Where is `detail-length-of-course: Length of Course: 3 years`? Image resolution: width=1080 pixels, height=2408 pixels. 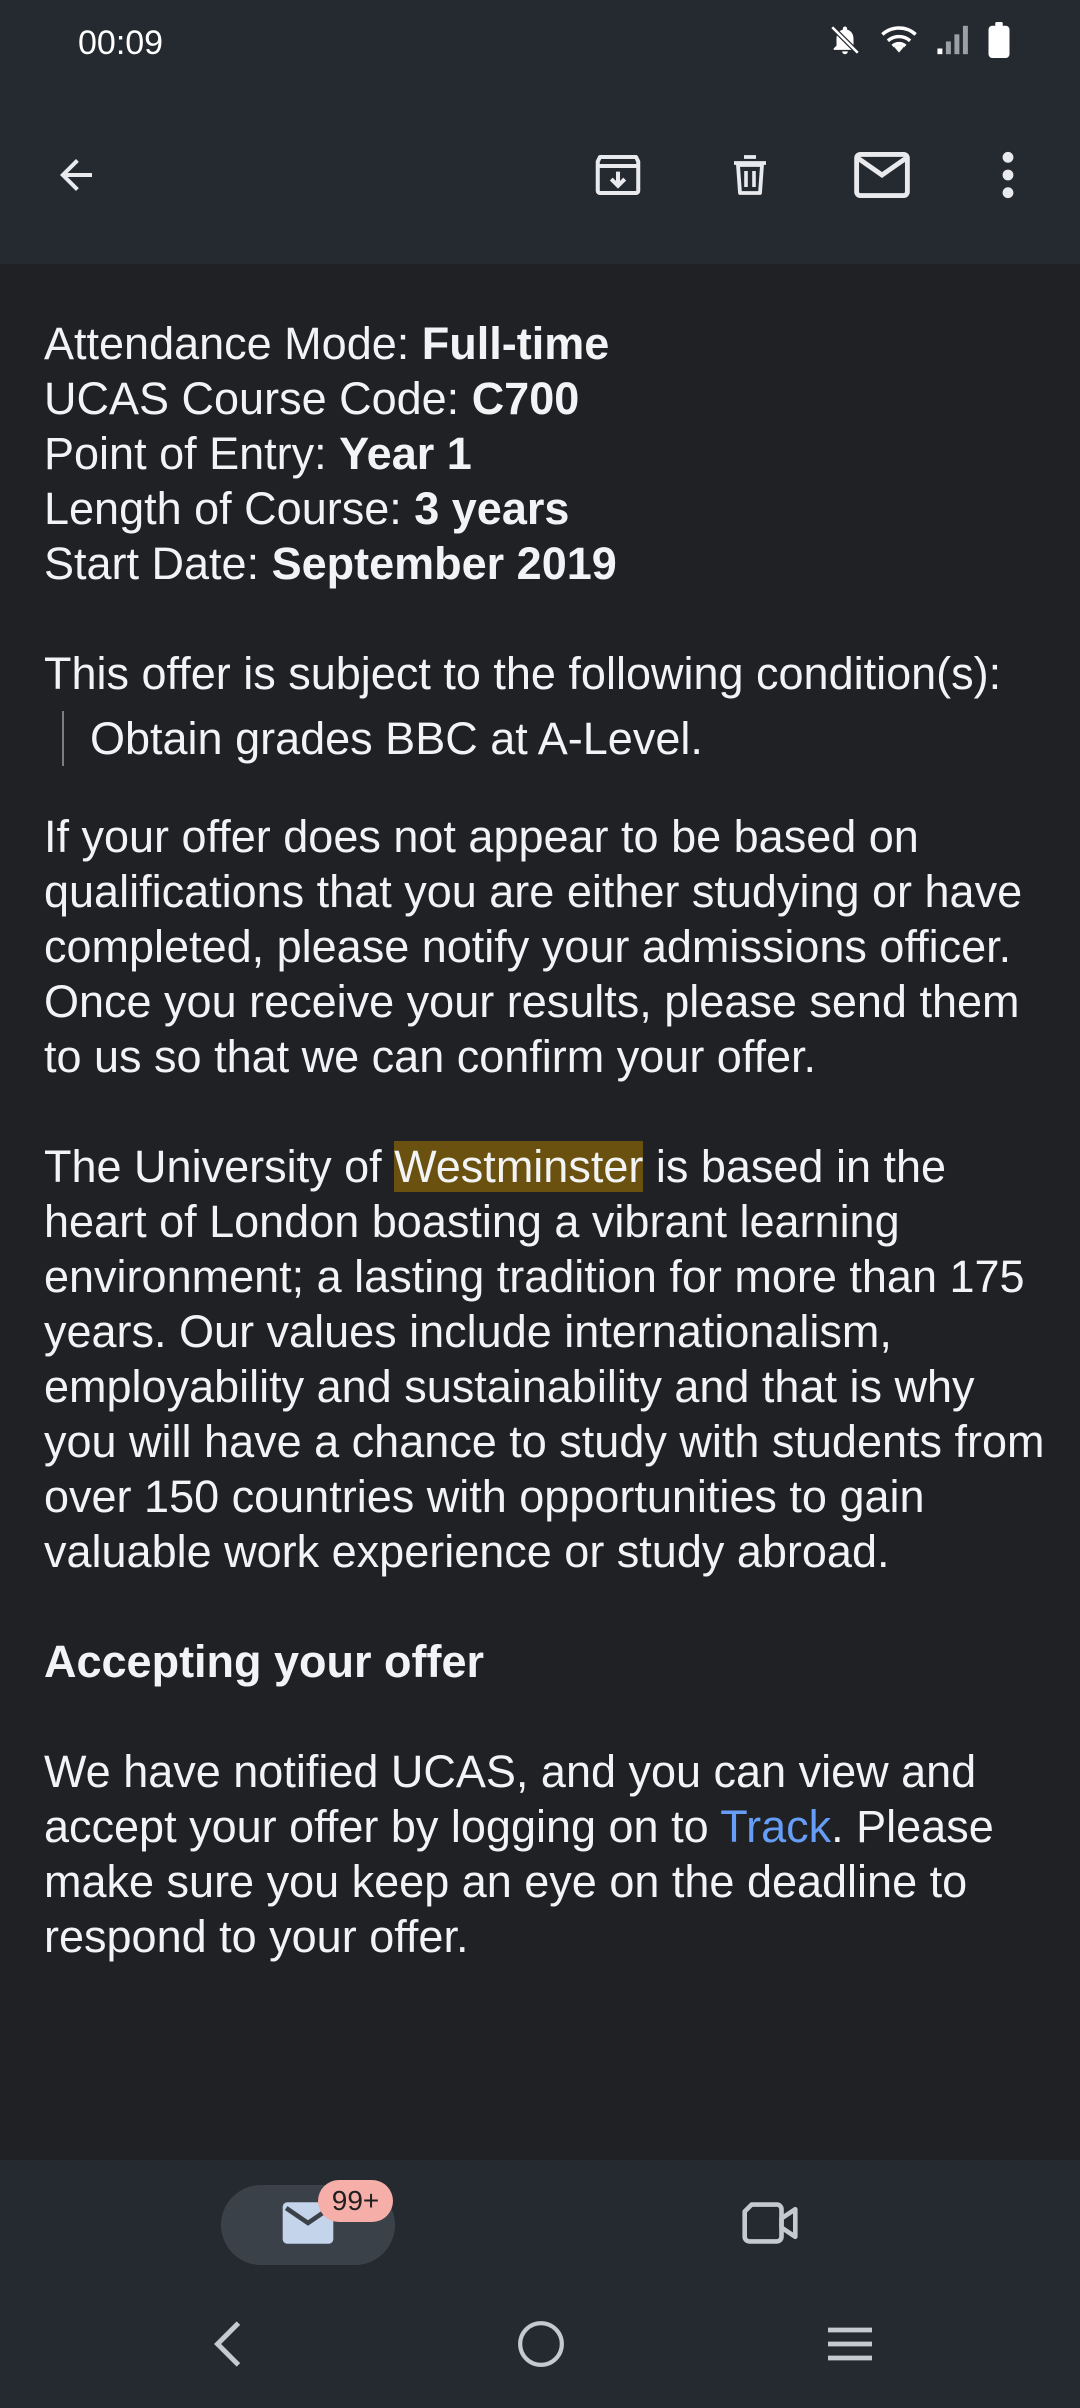 detail-length-of-course: Length of Course: 3 years is located at coordinates (307, 508).